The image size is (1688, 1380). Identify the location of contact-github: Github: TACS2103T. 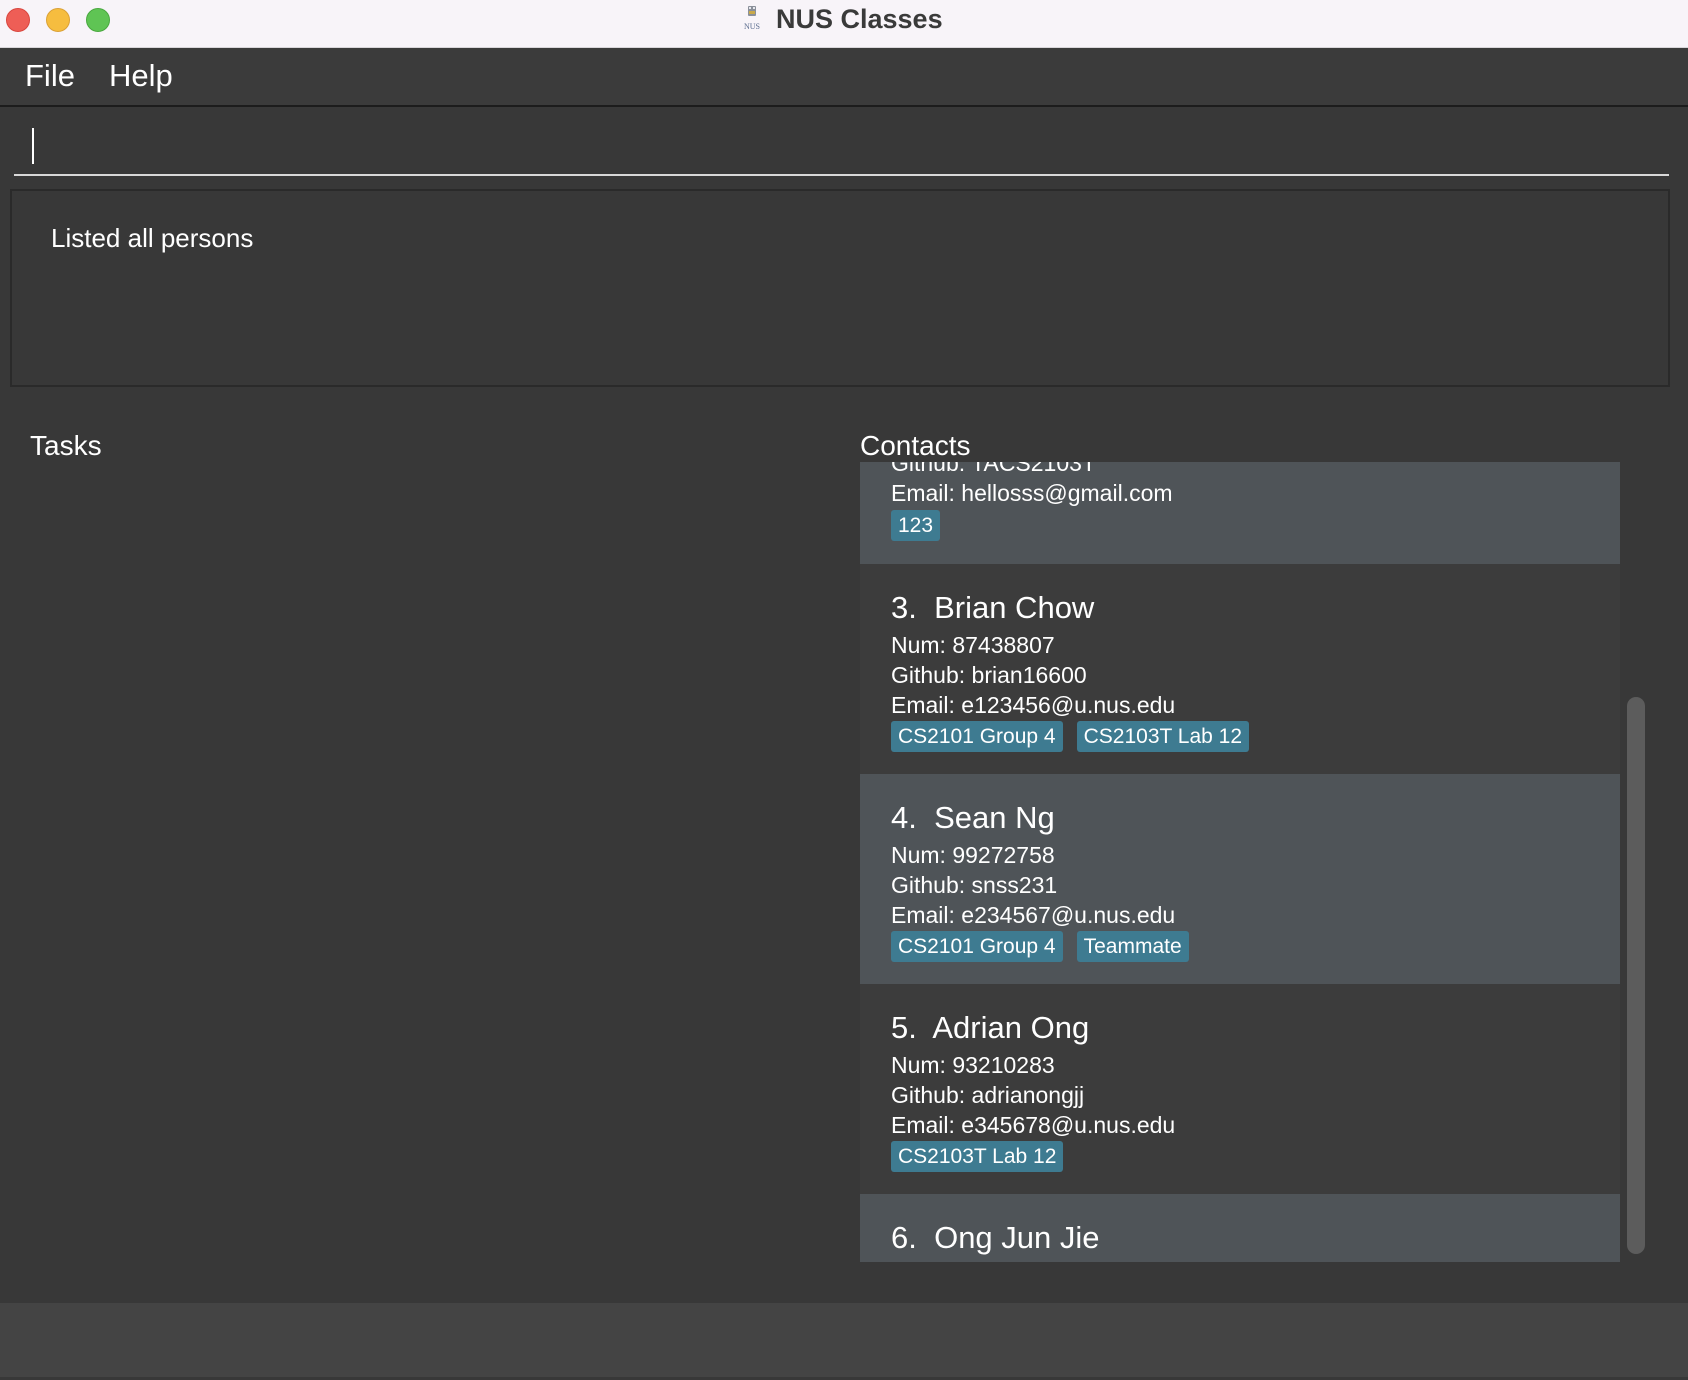
(993, 469).